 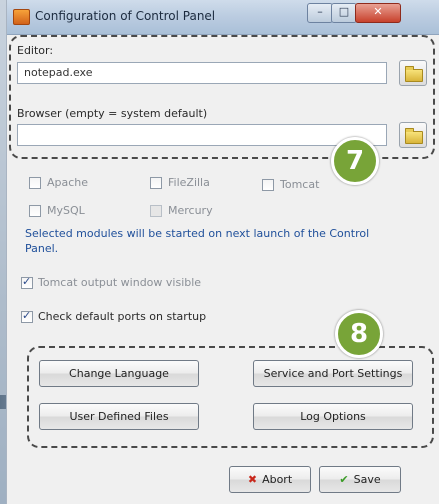 I want to click on check-ports-checkbox, so click(x=27, y=316).